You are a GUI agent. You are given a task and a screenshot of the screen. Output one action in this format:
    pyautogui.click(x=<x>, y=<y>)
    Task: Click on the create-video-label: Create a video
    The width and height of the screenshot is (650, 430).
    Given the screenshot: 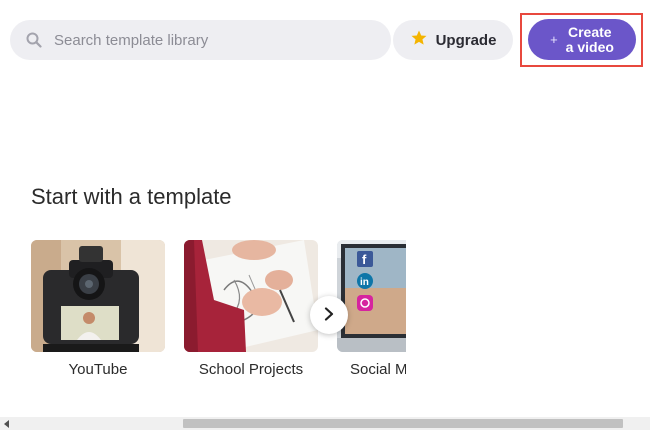 What is the action you would take?
    pyautogui.click(x=589, y=39)
    